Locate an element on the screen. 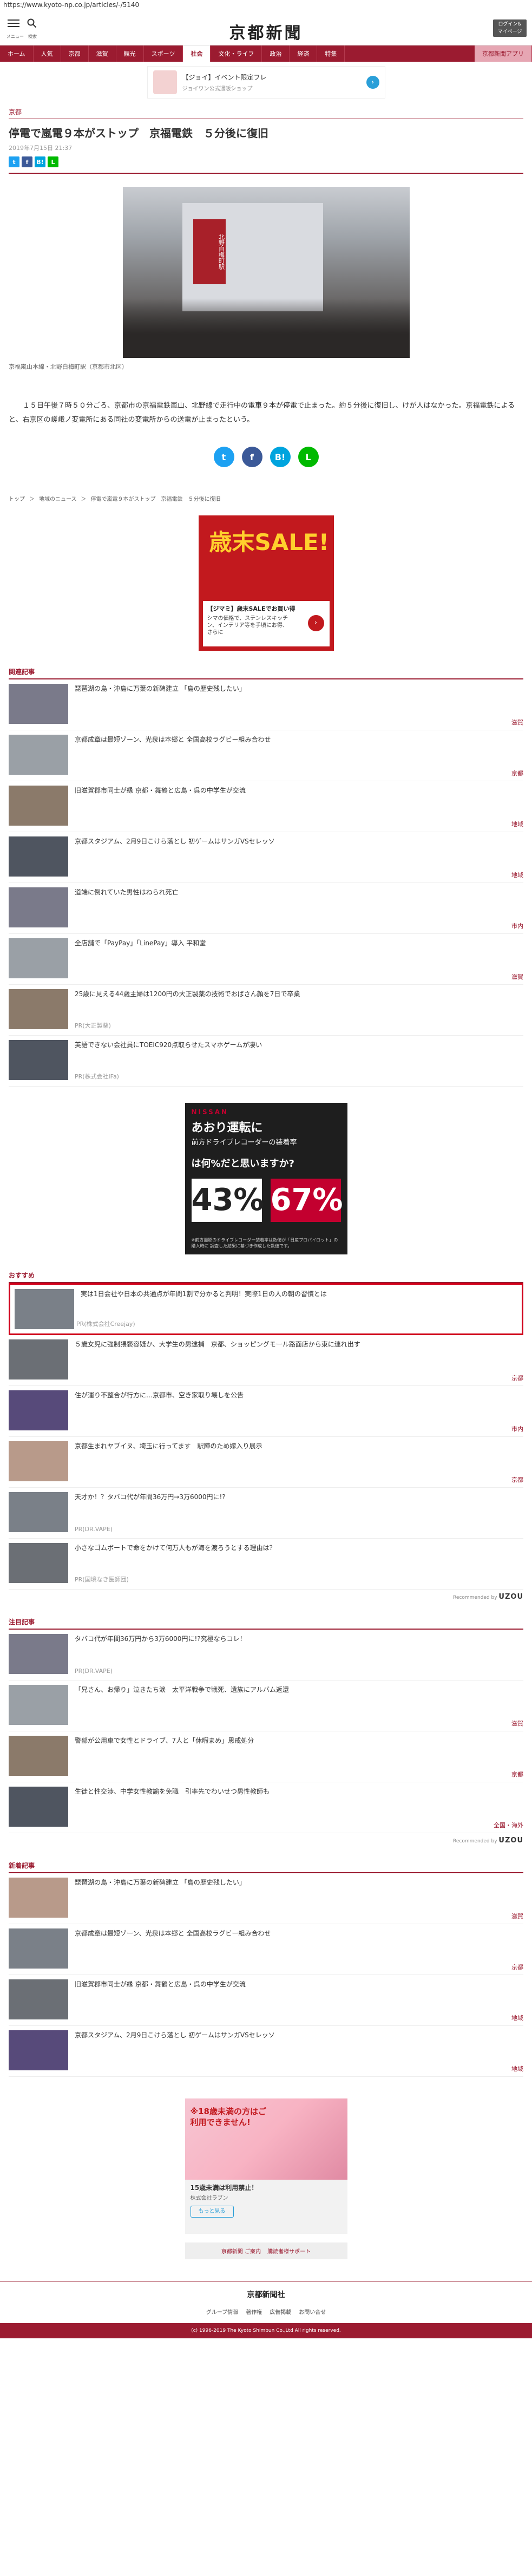  nav-item: 政治 is located at coordinates (276, 53).